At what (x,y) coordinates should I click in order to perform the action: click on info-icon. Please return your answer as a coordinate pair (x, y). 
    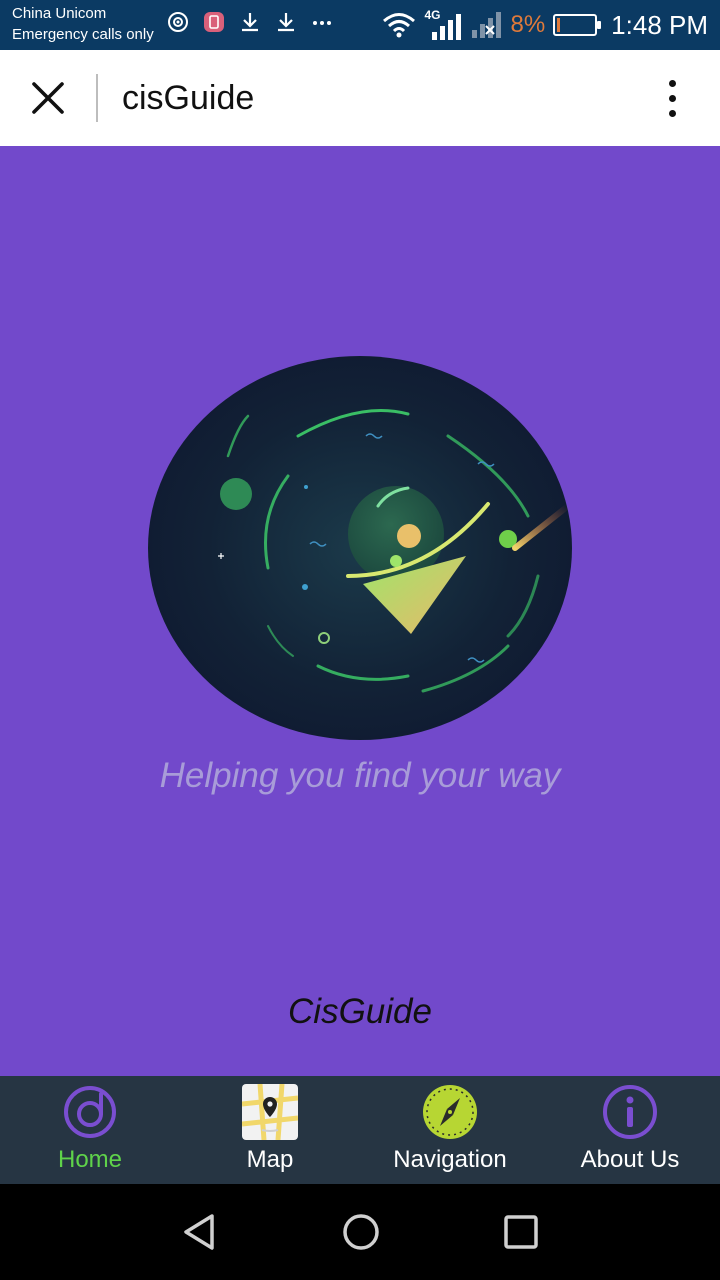
    Looking at the image, I should click on (630, 1112).